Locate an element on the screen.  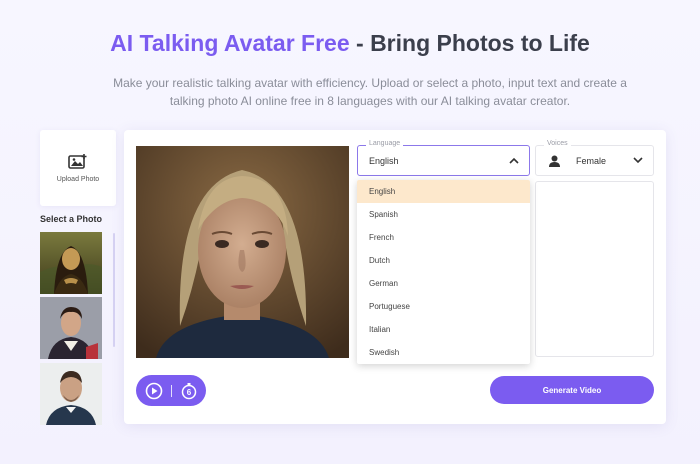
language-option: Spanish is located at coordinates (443, 214).